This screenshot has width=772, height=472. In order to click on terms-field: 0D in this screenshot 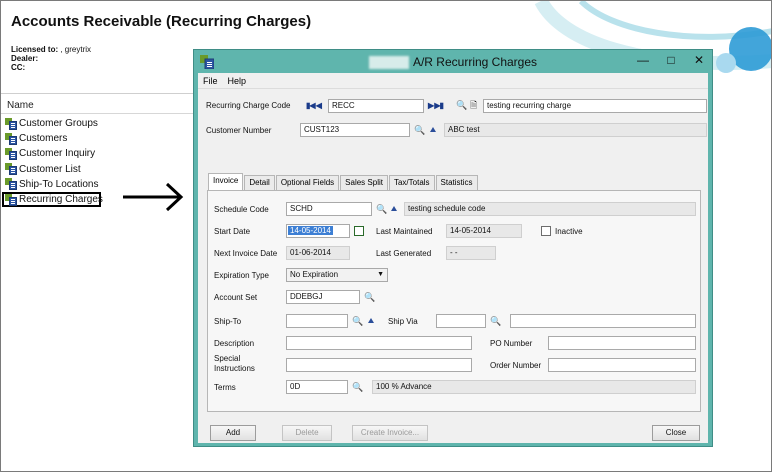, I will do `click(317, 387)`.